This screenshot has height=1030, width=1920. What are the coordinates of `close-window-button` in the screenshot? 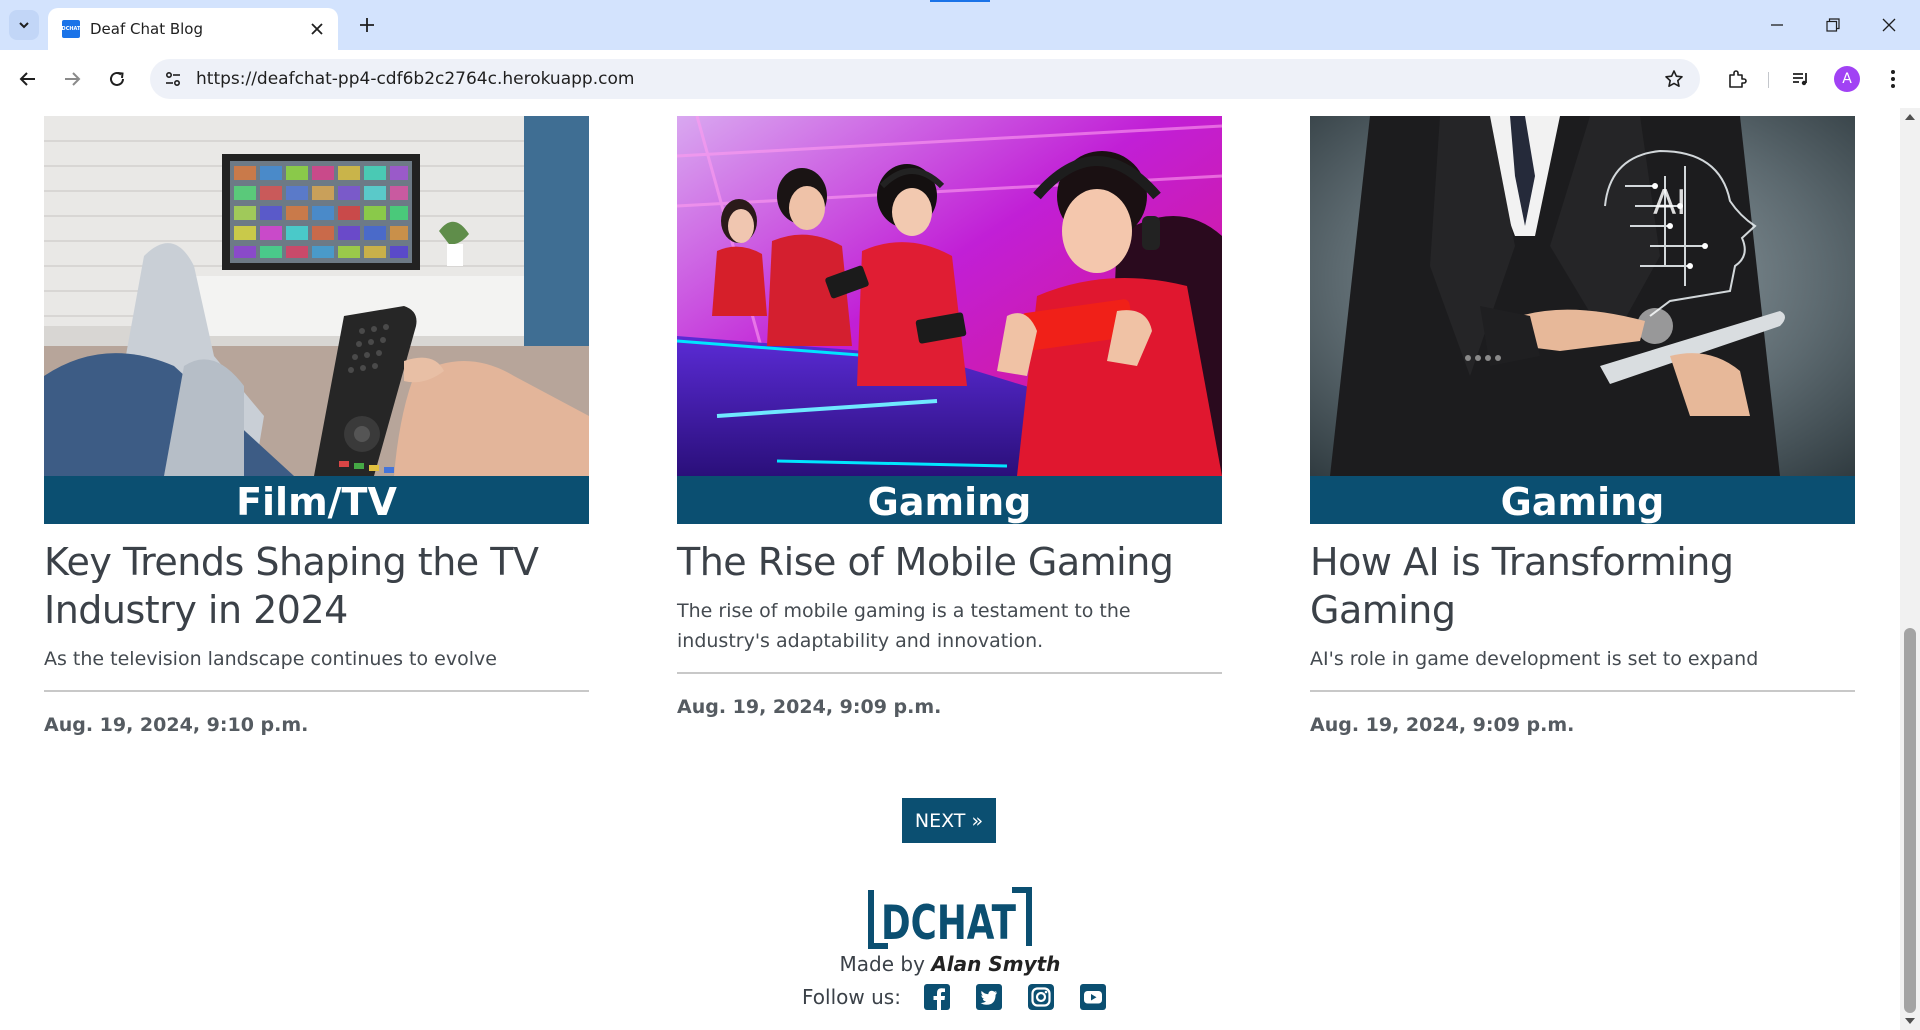 It's located at (1889, 25).